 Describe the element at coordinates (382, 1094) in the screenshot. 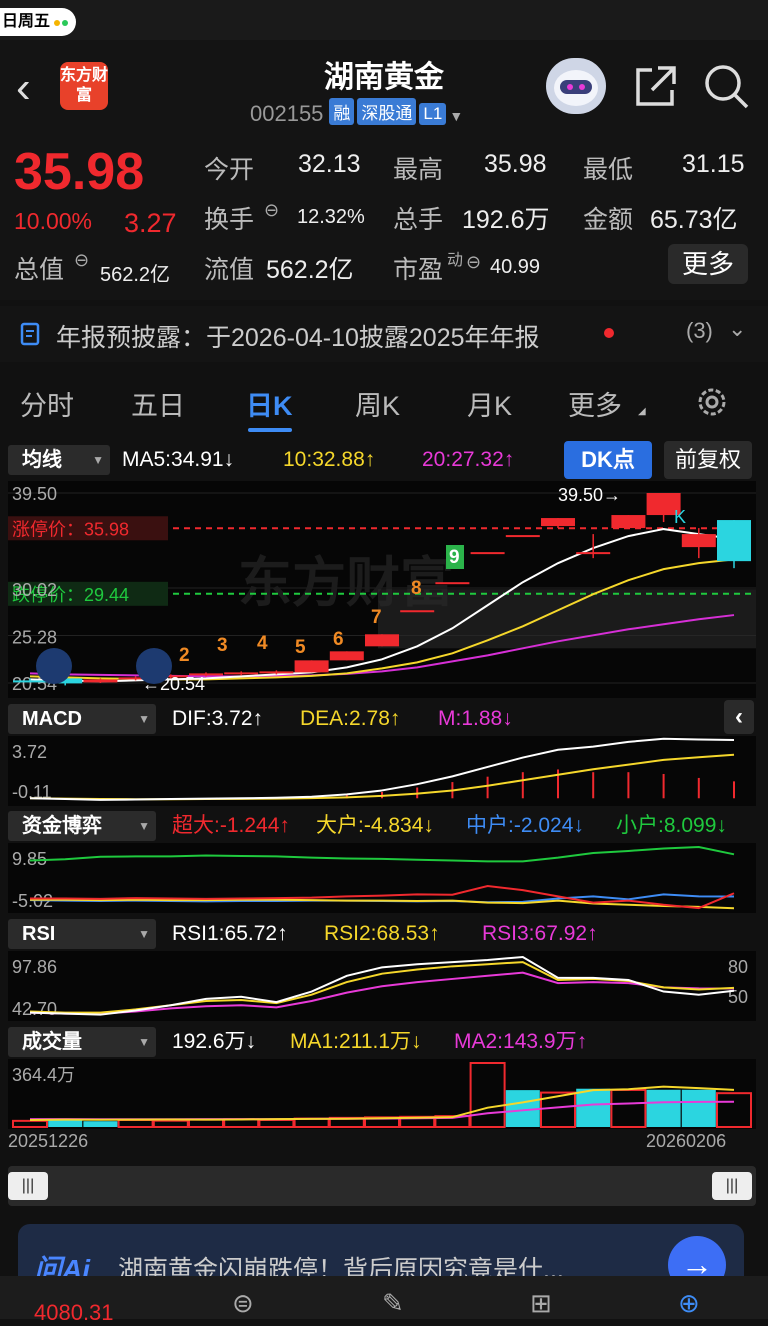

I see `volume-chart: 364.4万` at that location.